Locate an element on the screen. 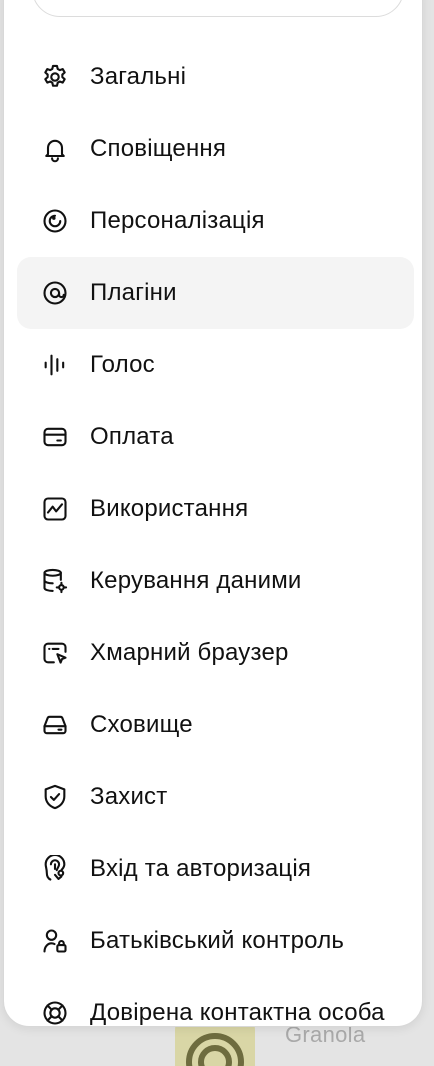 The image size is (434, 1066). menu-item-label: Сховище is located at coordinates (141, 724).